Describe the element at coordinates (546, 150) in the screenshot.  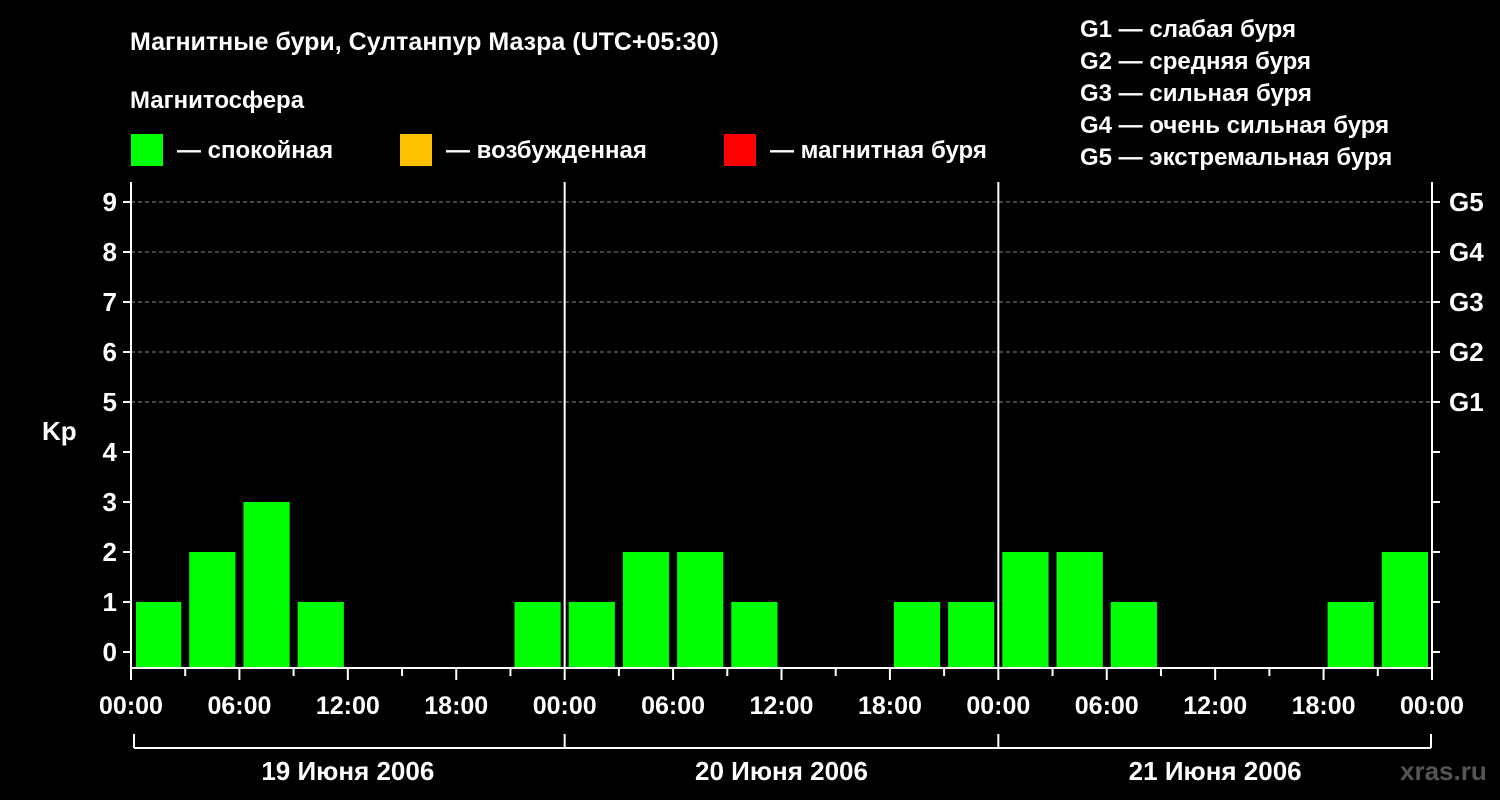
I see `legend-label-2: — возбужденная` at that location.